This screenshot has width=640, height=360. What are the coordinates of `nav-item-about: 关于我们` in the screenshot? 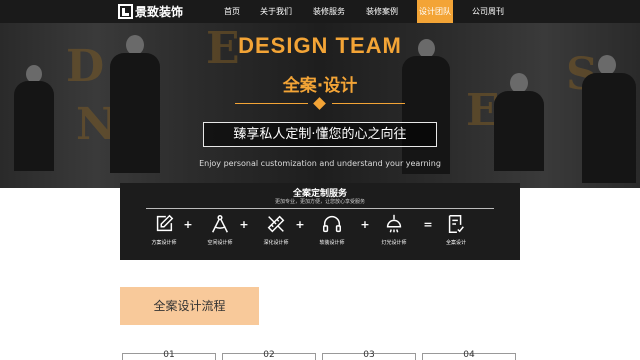 It's located at (276, 11).